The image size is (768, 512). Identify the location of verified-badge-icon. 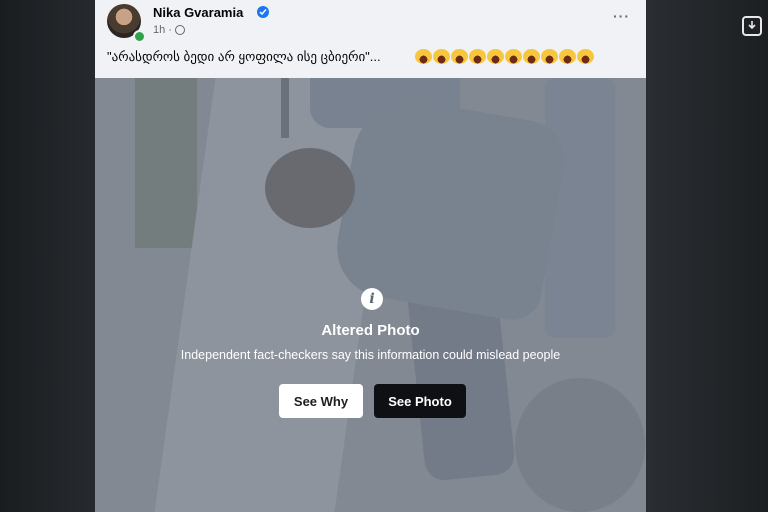
(263, 12).